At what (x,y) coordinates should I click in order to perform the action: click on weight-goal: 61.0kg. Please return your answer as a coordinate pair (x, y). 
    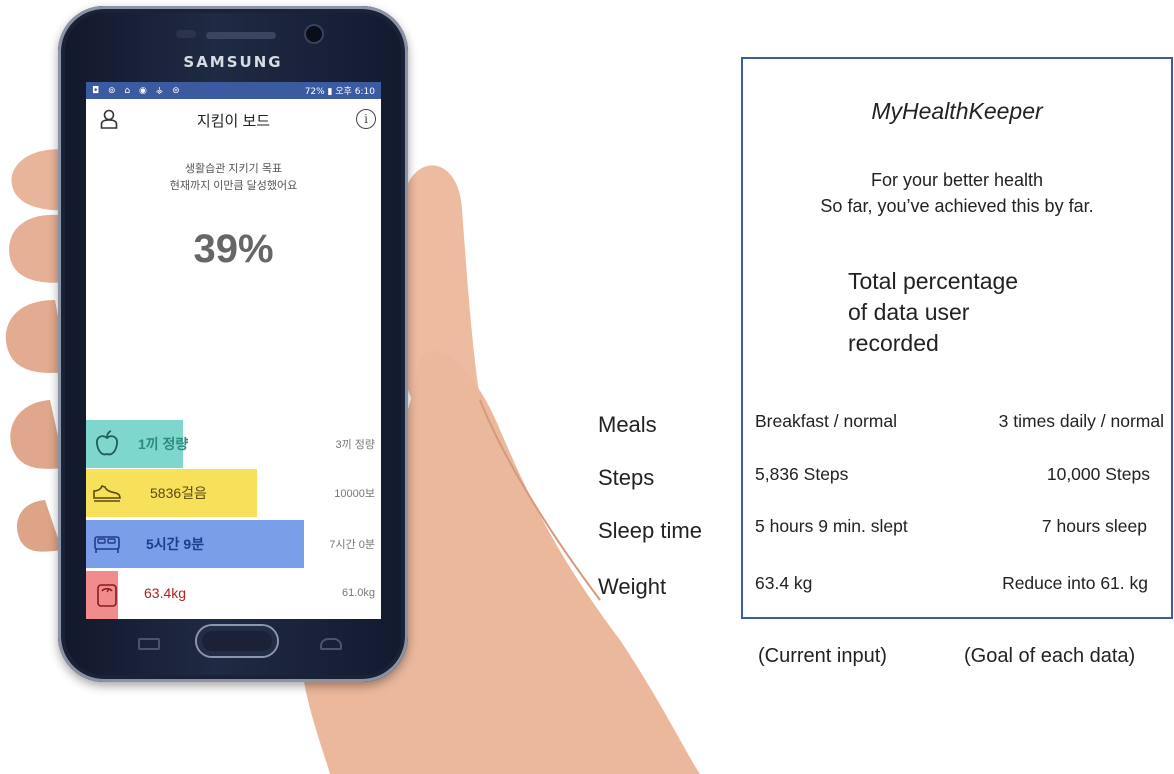
    Looking at the image, I should click on (358, 593).